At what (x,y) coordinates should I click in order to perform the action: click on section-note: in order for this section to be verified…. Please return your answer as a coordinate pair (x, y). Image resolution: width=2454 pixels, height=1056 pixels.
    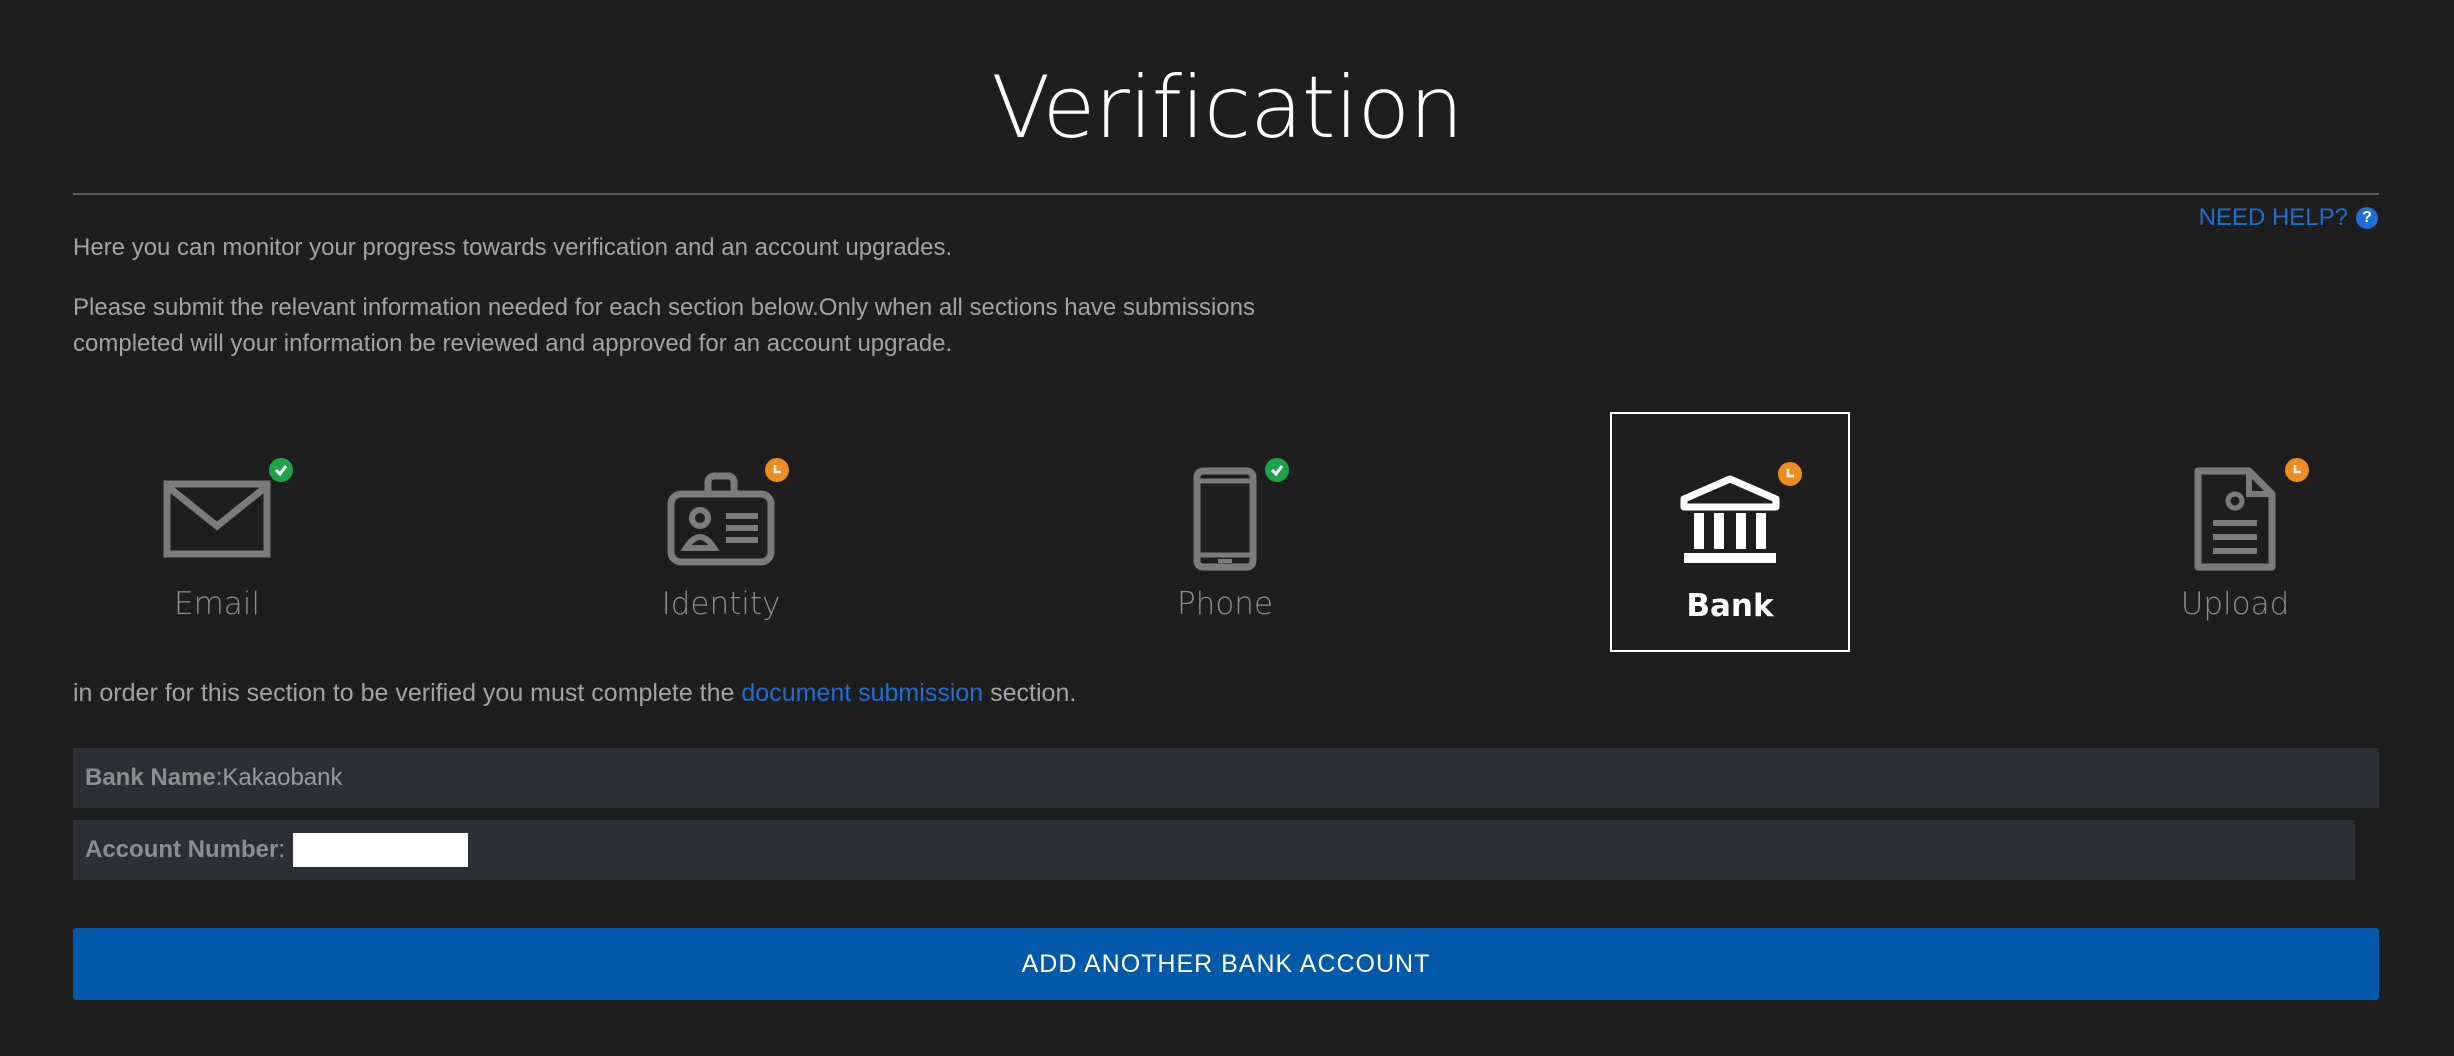
    Looking at the image, I should click on (574, 693).